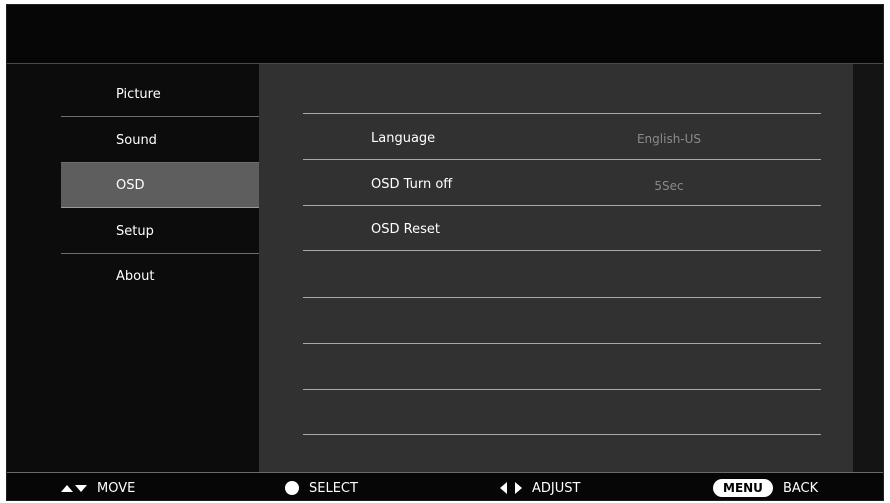 The width and height of the screenshot is (890, 503). I want to click on hint-back: MENU BACK, so click(766, 486).